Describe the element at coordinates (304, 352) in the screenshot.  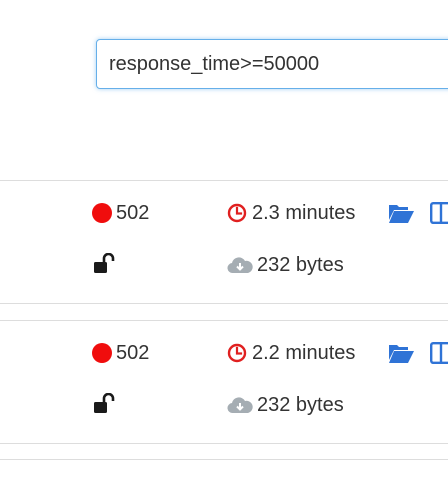
I see `duration-text: 2.2 minutes` at that location.